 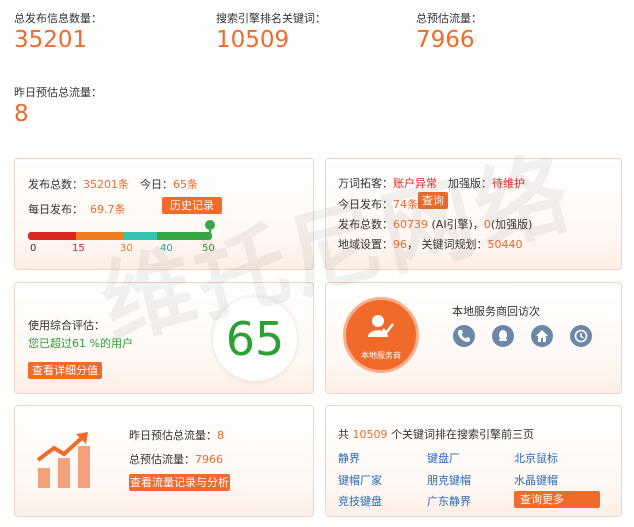 What do you see at coordinates (496, 311) in the screenshot?
I see `service-visit-title: 本地服务商回访次` at bounding box center [496, 311].